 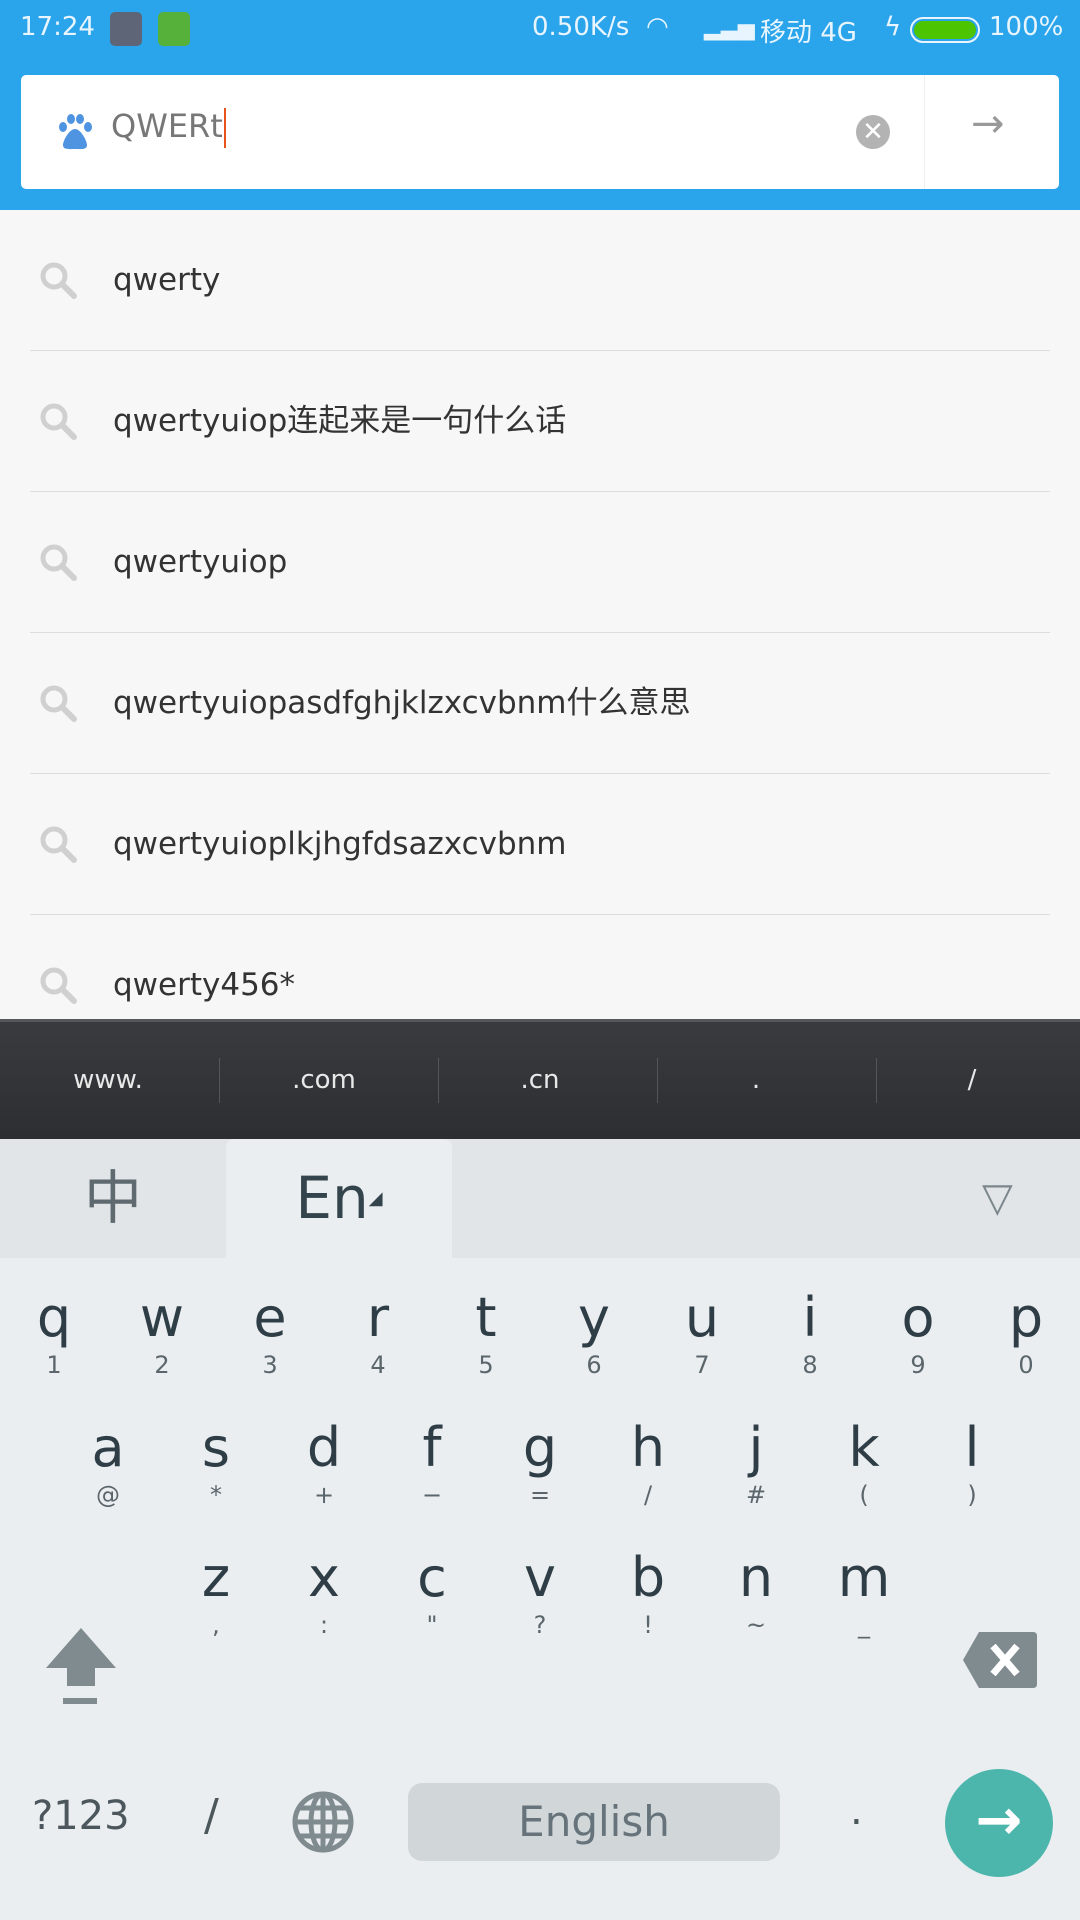 What do you see at coordinates (756, 1495) in the screenshot?
I see `key-secondary-char: #` at bounding box center [756, 1495].